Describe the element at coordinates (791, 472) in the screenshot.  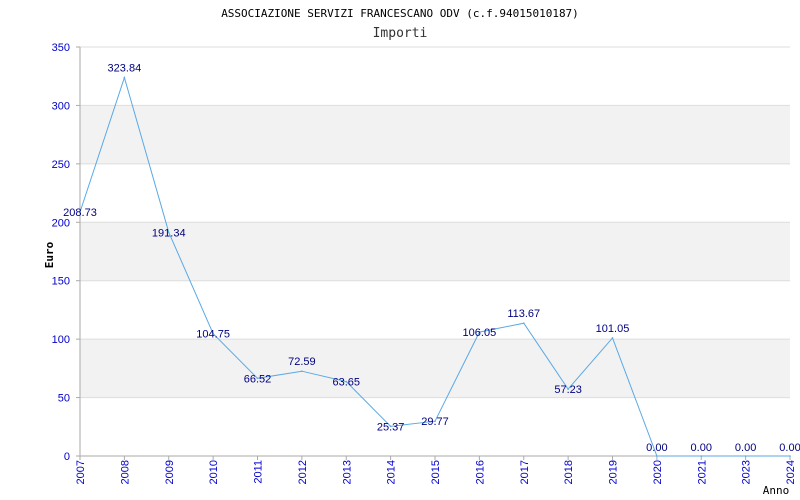
I see `x-tick-label: 2024` at that location.